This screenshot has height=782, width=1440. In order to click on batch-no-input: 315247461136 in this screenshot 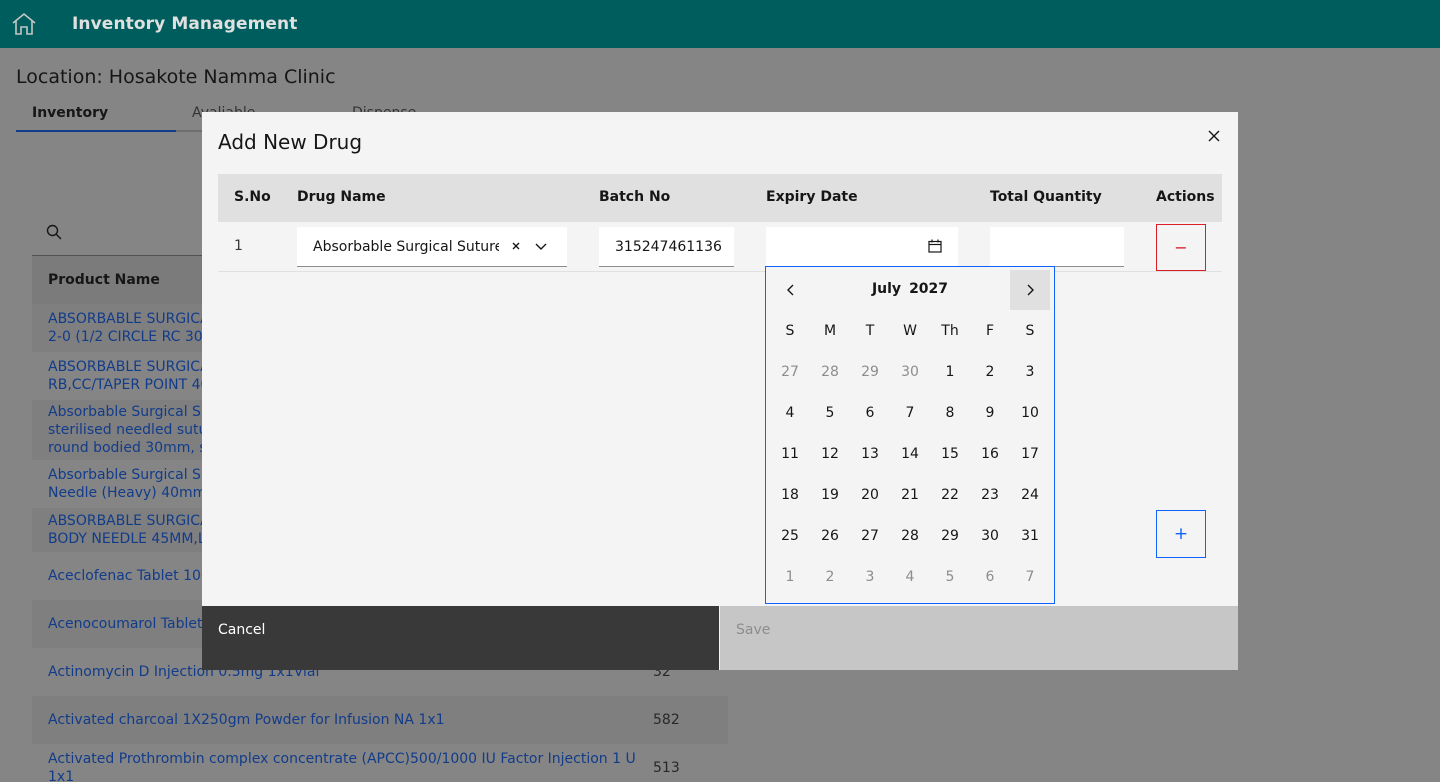, I will do `click(666, 247)`.